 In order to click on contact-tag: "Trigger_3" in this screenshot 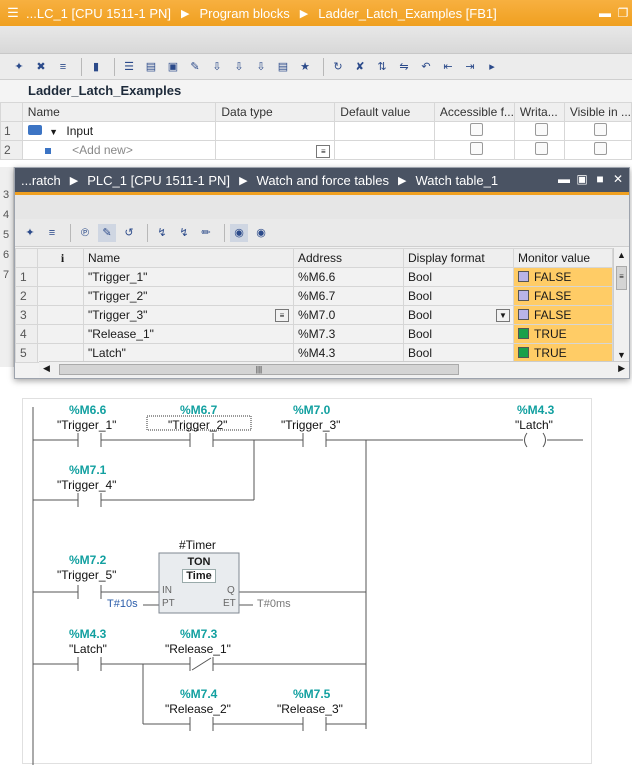, I will do `click(310, 425)`.